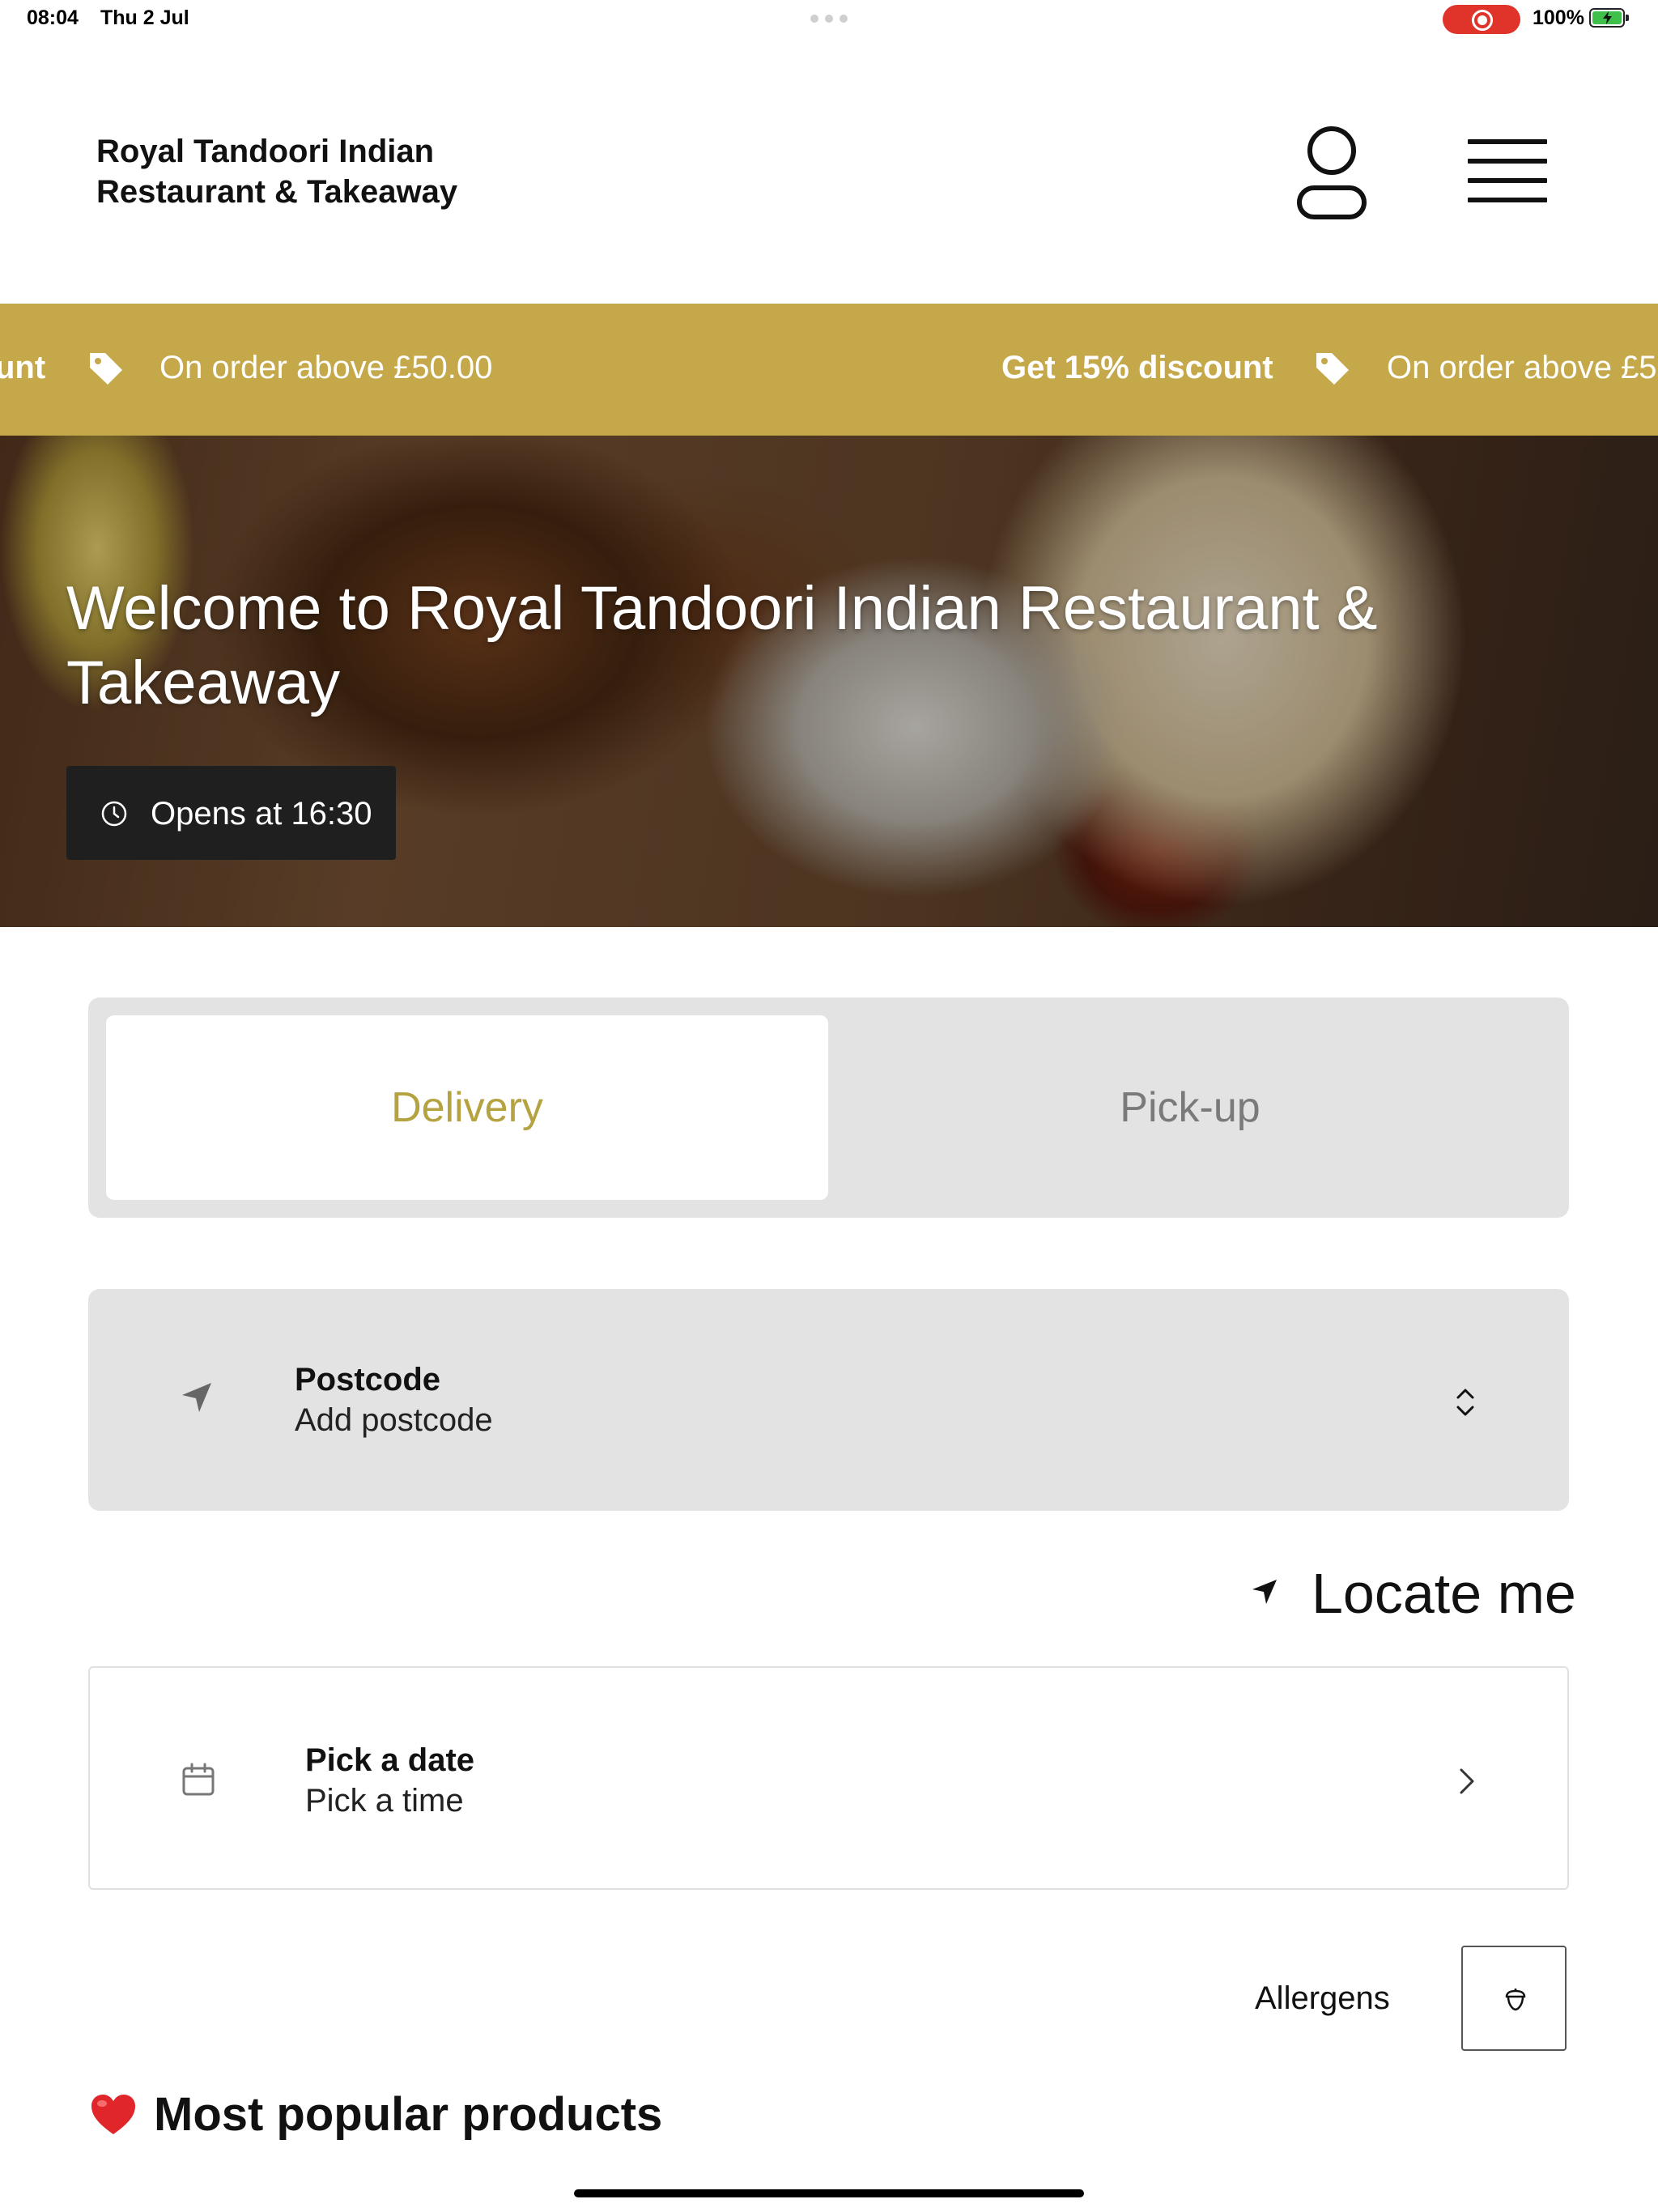 Image resolution: width=1658 pixels, height=2212 pixels. What do you see at coordinates (1481, 19) in the screenshot?
I see `screen-recording-indicator` at bounding box center [1481, 19].